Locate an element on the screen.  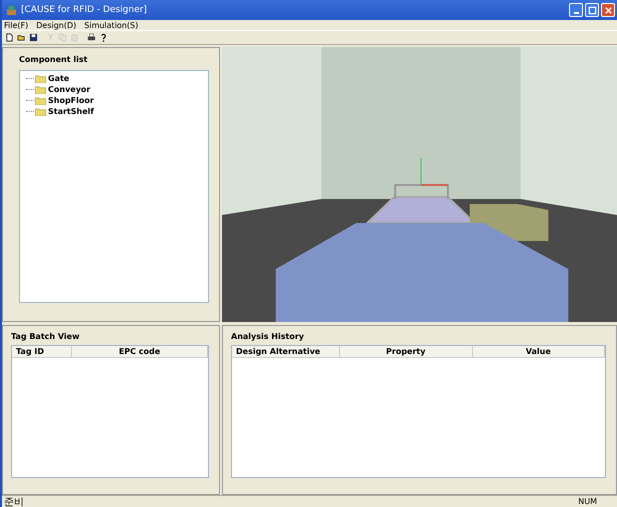
column-header: Tag ID is located at coordinates (42, 351).